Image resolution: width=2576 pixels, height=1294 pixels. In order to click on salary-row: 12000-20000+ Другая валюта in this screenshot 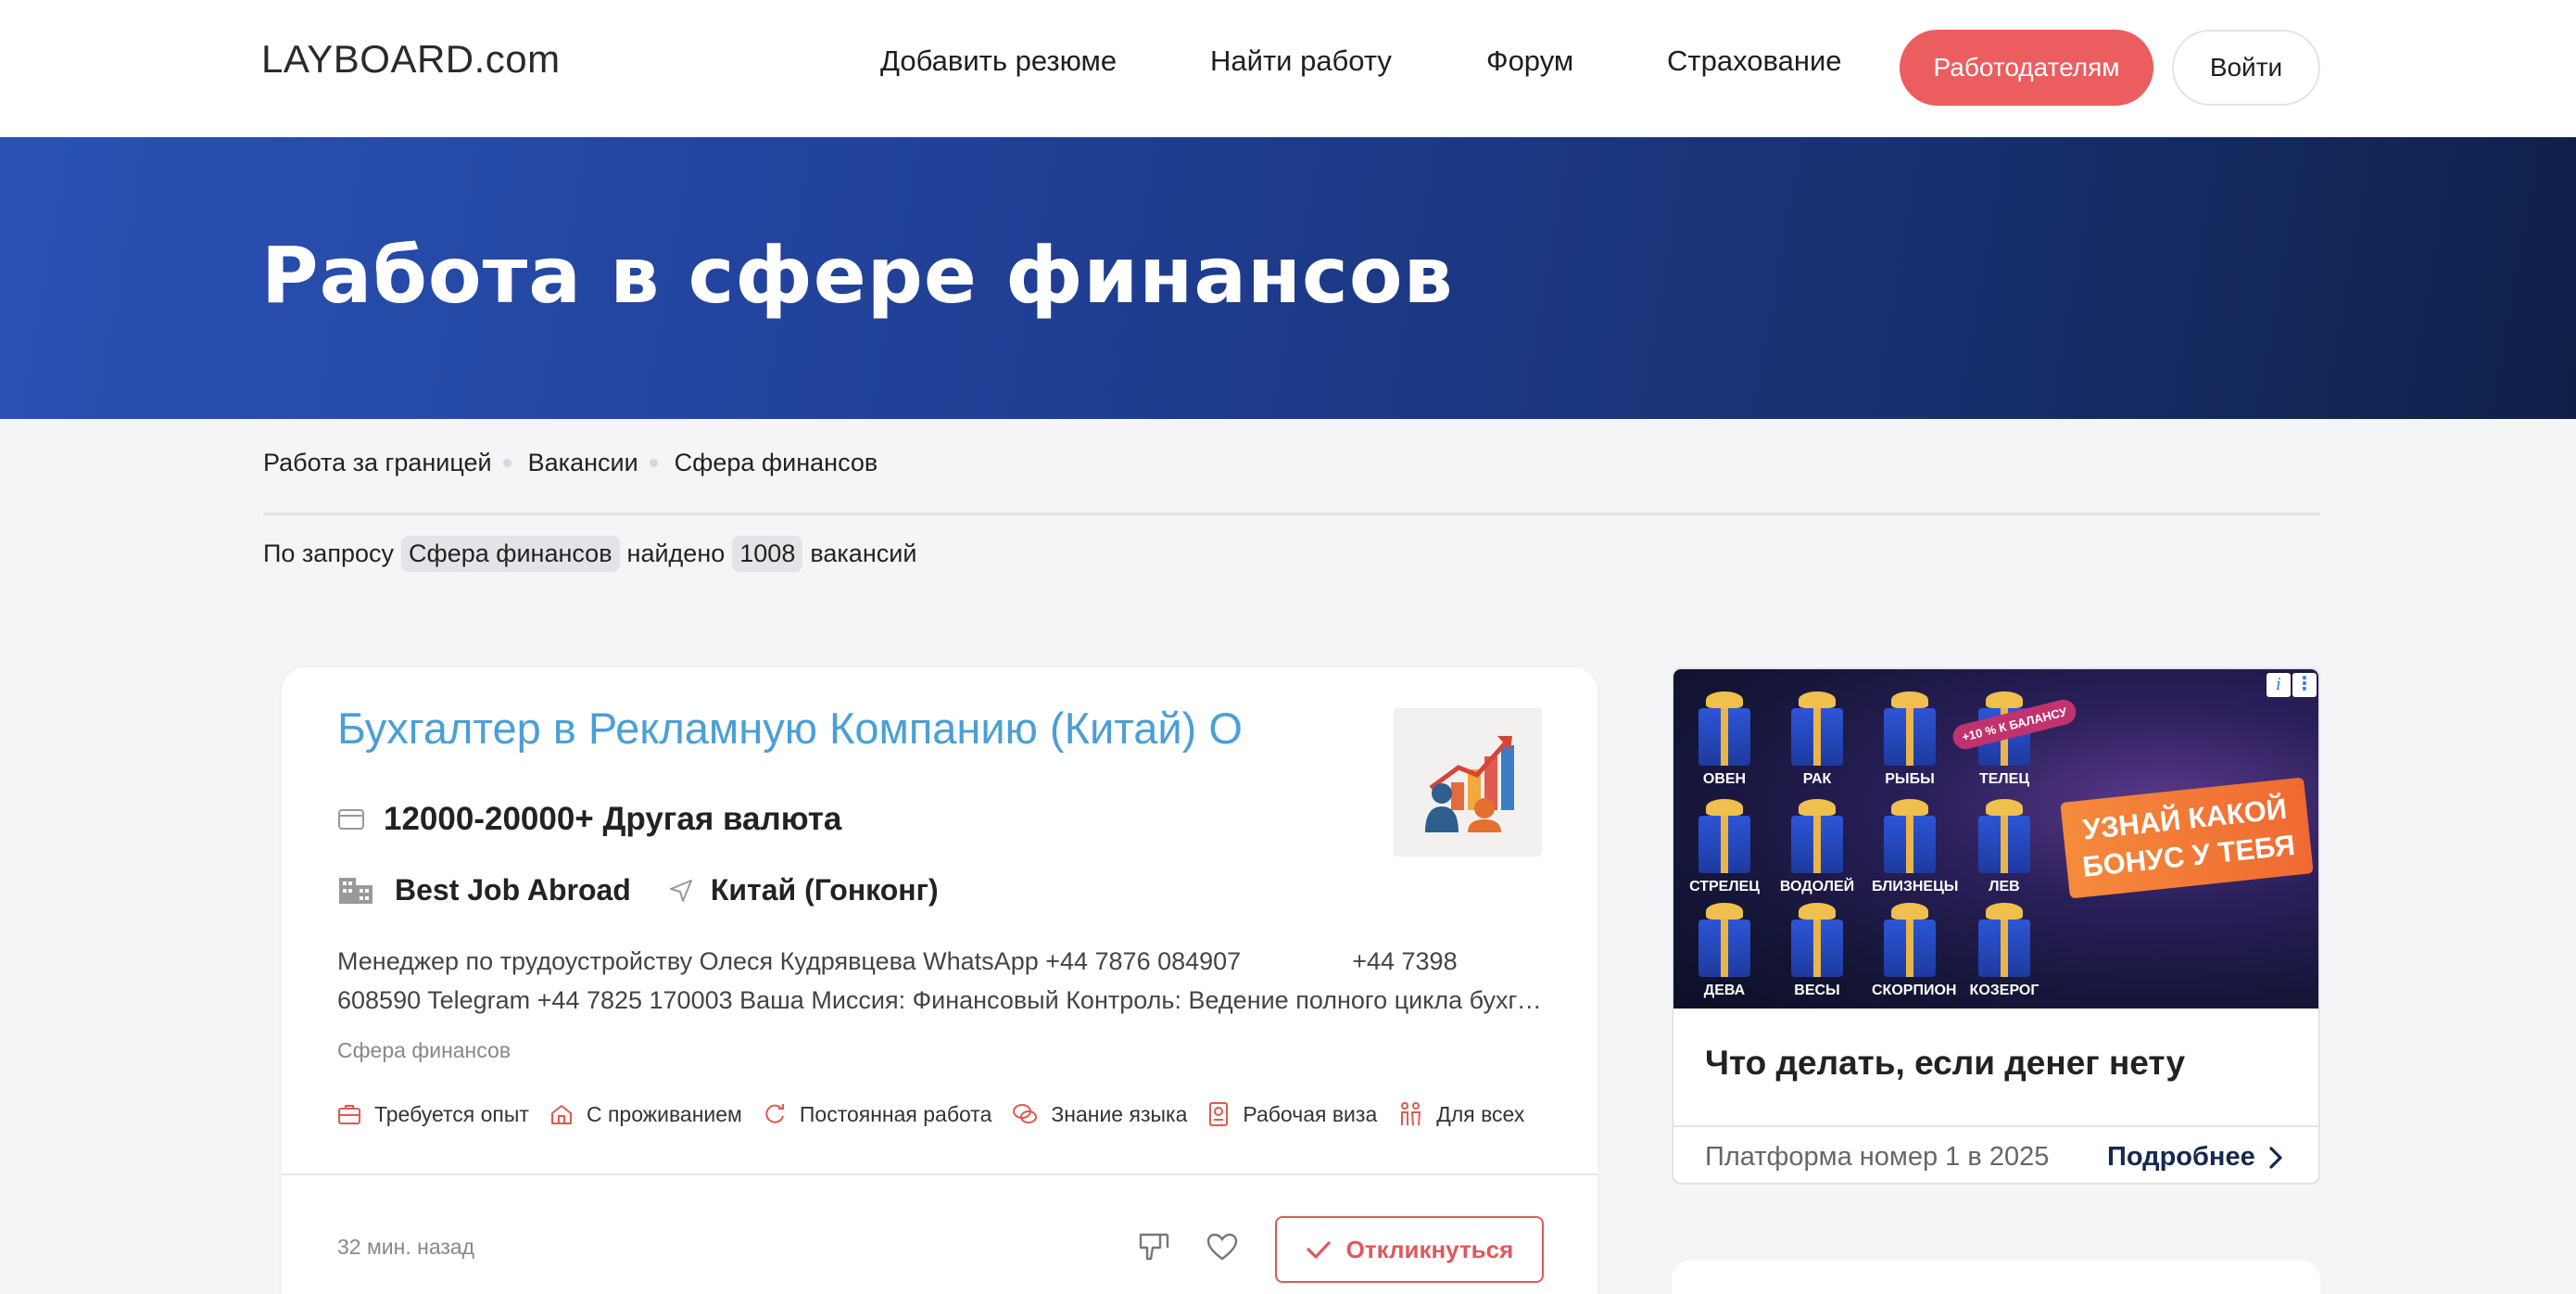, I will do `click(589, 819)`.